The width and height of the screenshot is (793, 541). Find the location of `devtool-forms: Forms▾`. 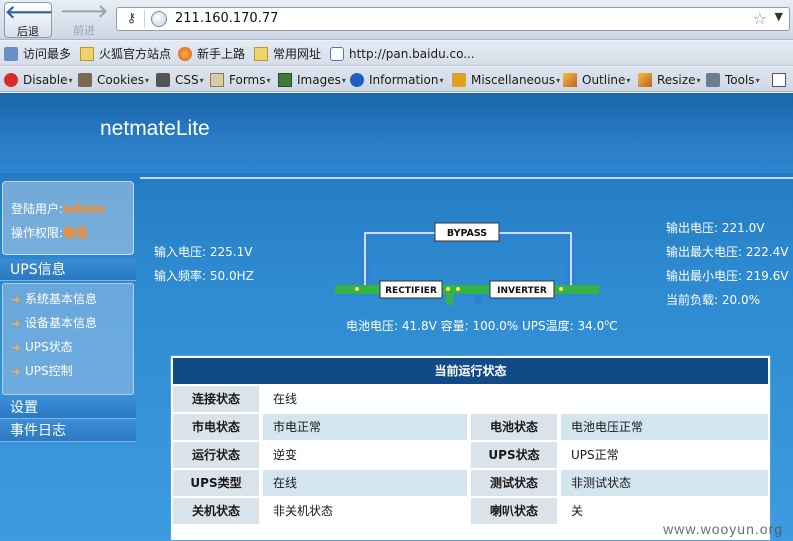

devtool-forms: Forms▾ is located at coordinates (240, 80).